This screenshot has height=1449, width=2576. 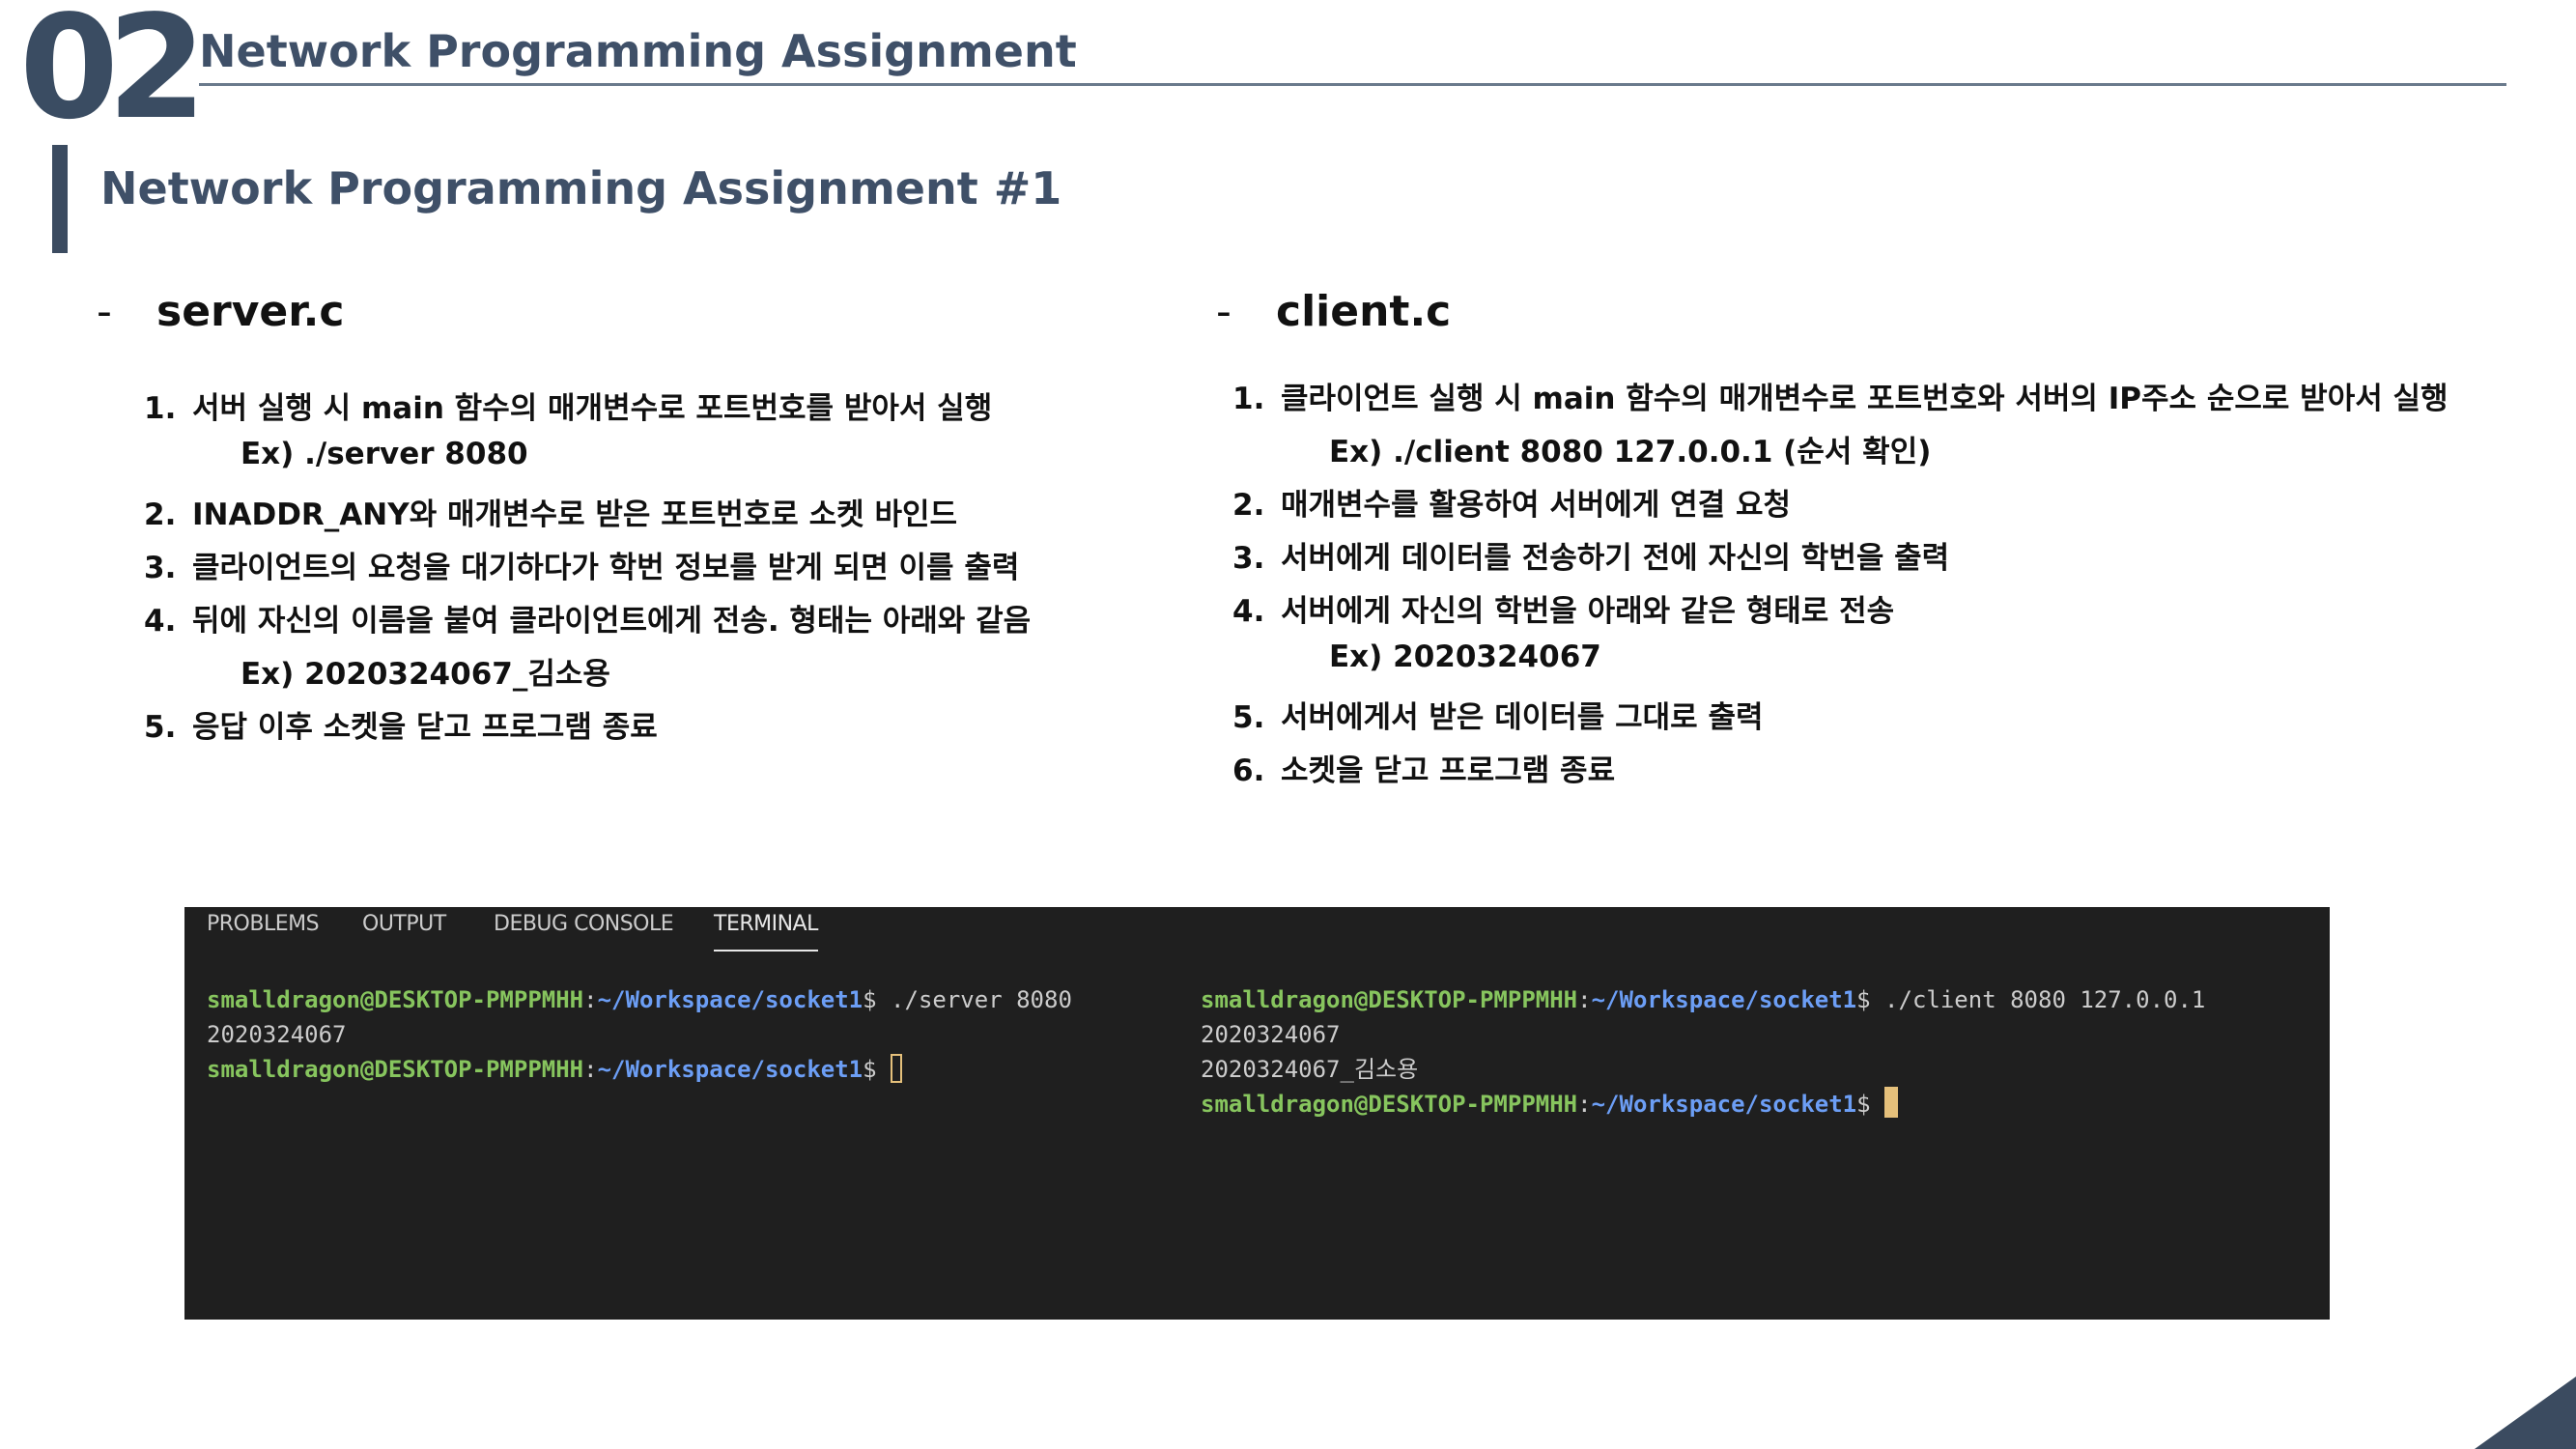 What do you see at coordinates (1223, 311) in the screenshot?
I see `client-heading-dash: -` at bounding box center [1223, 311].